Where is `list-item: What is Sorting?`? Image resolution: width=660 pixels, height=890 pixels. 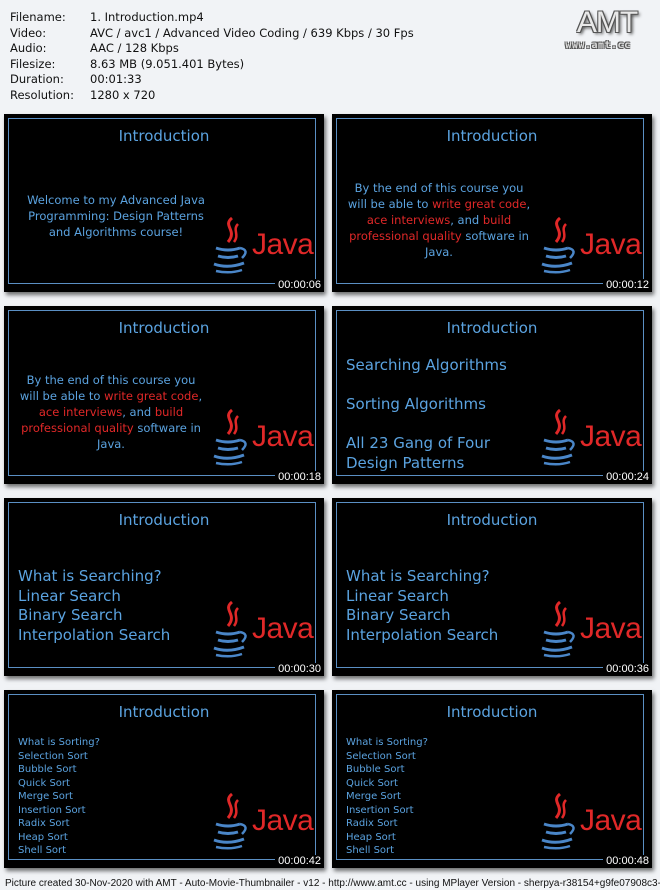
list-item: What is Sorting? is located at coordinates (387, 742).